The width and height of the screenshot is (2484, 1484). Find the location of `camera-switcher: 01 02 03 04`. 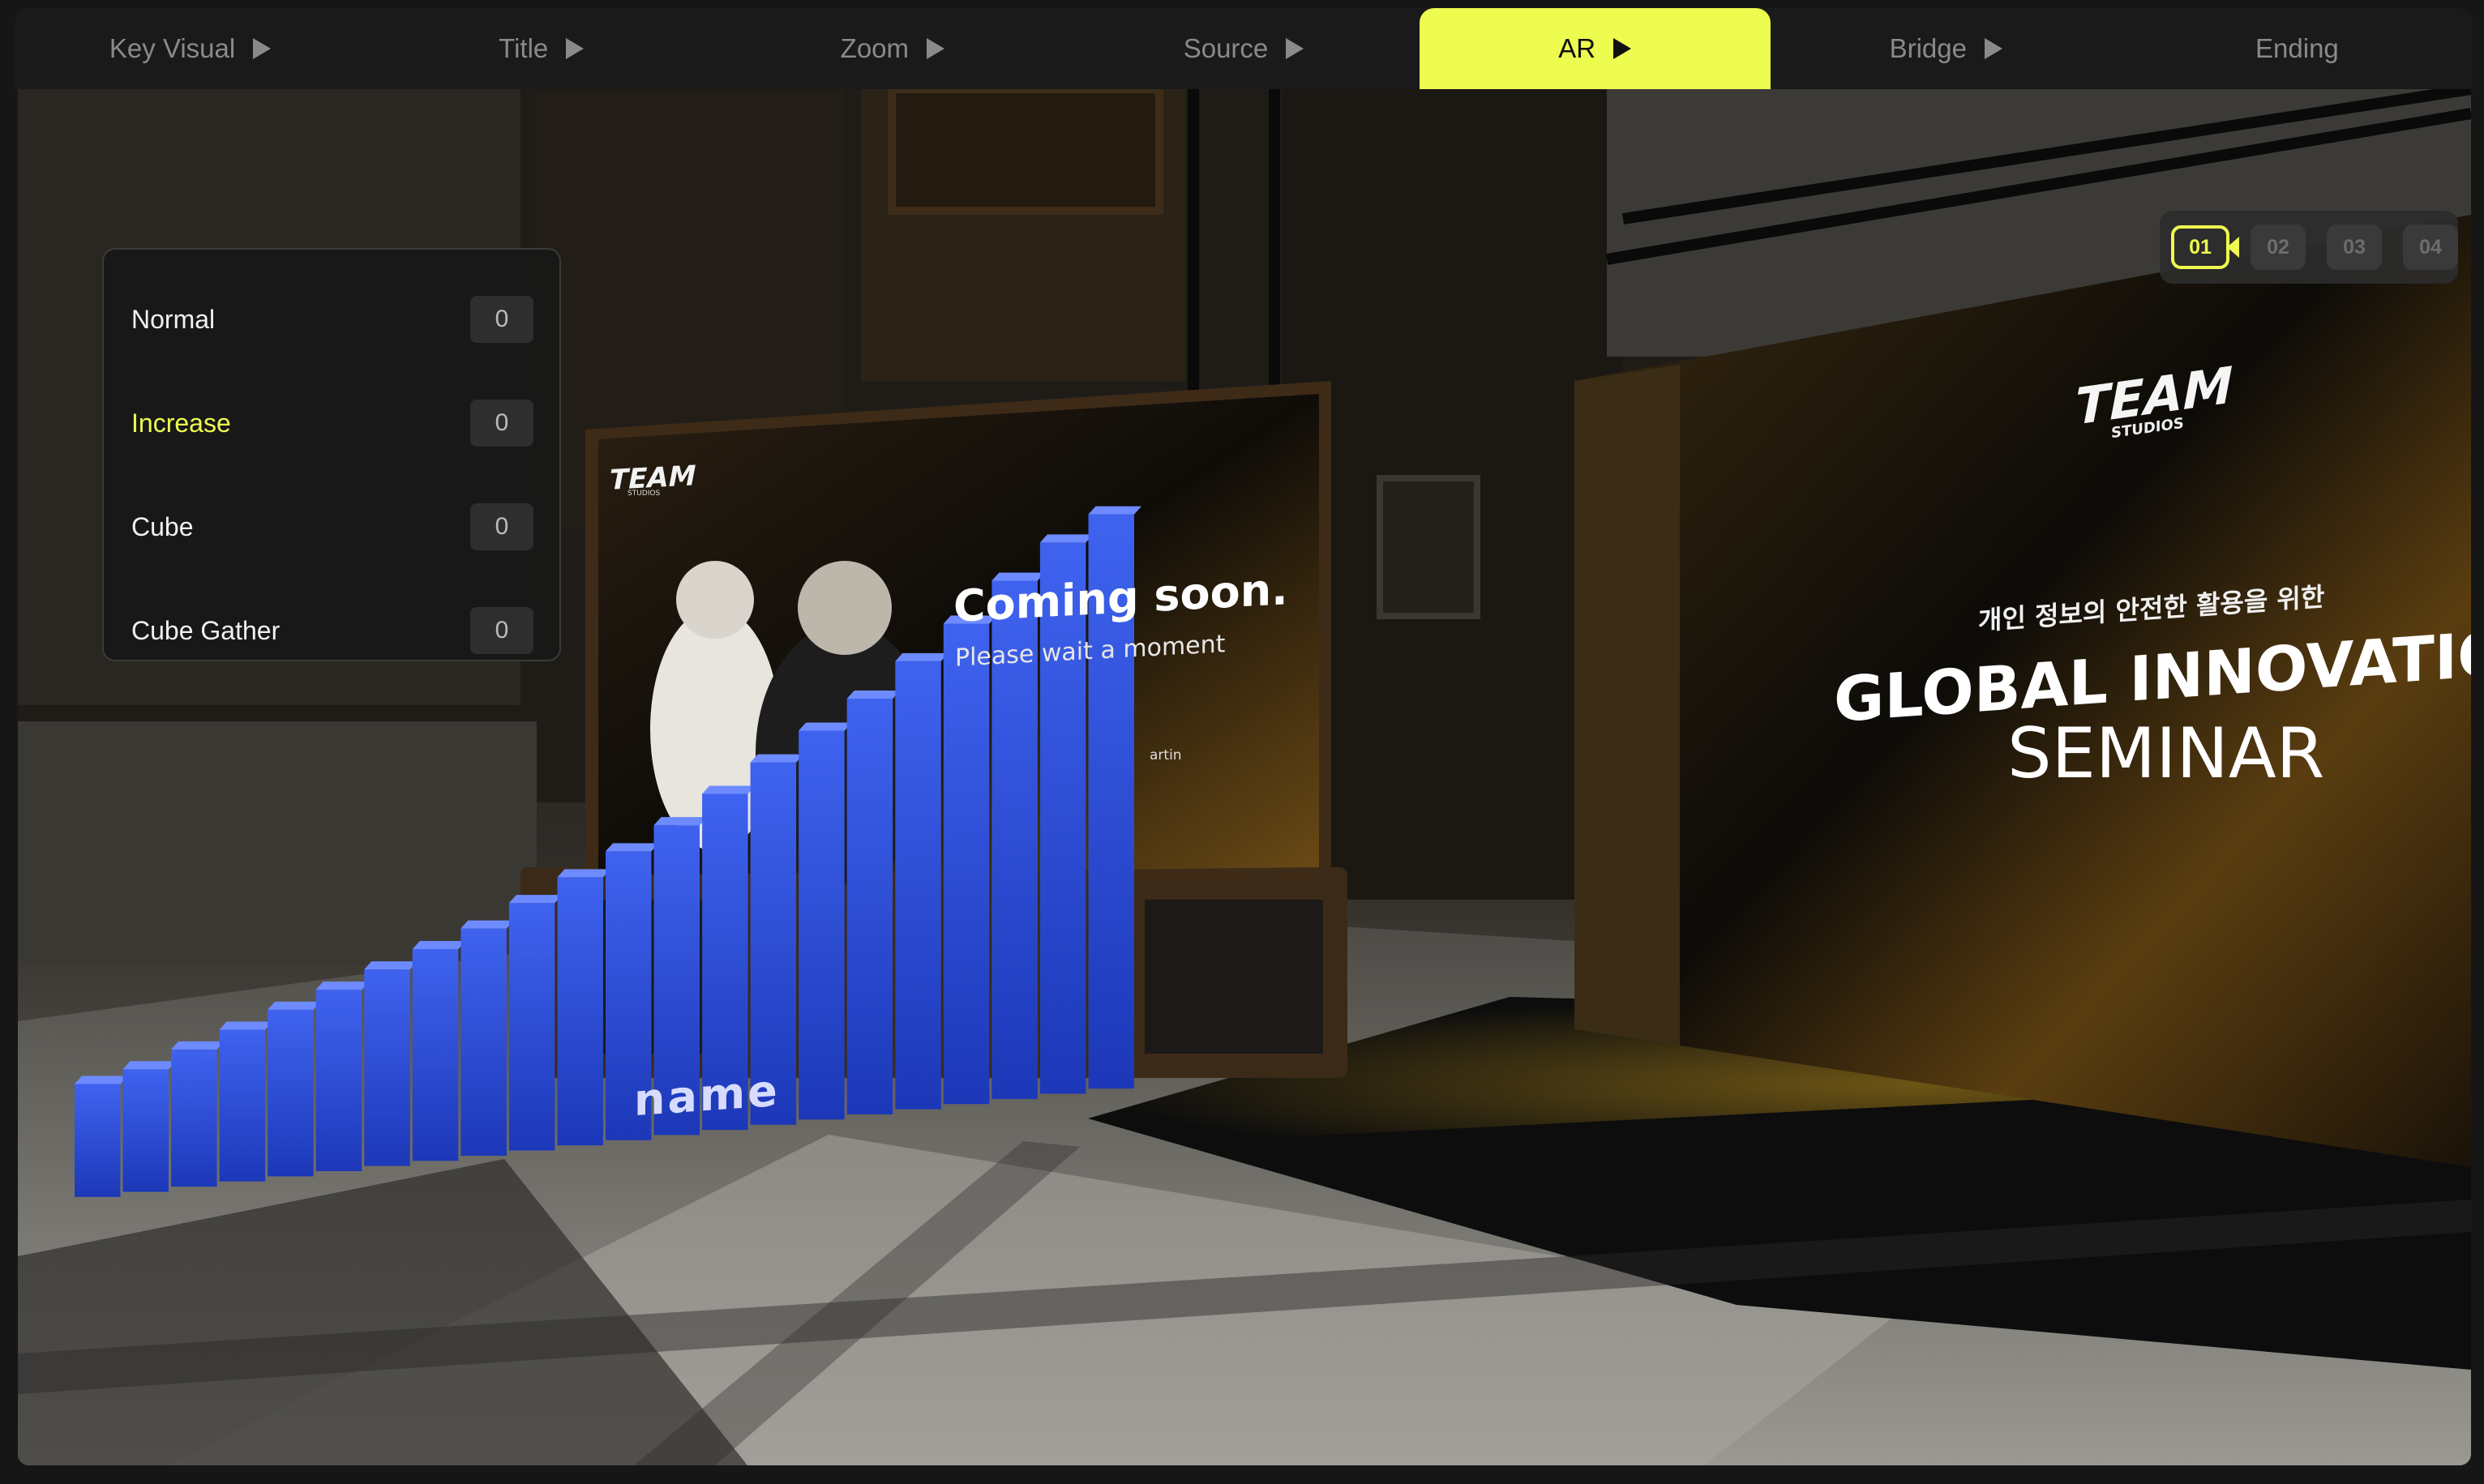

camera-switcher: 01 02 03 04 is located at coordinates (2309, 247).